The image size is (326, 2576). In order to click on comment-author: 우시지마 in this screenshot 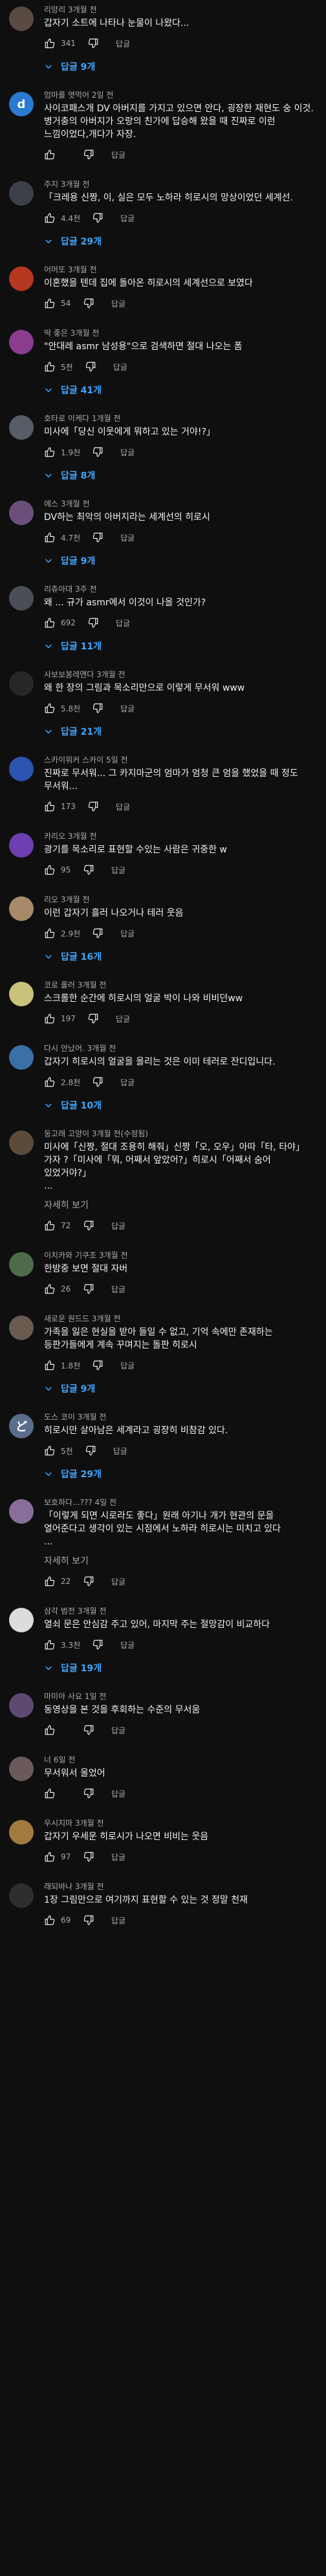, I will do `click(58, 1823)`.